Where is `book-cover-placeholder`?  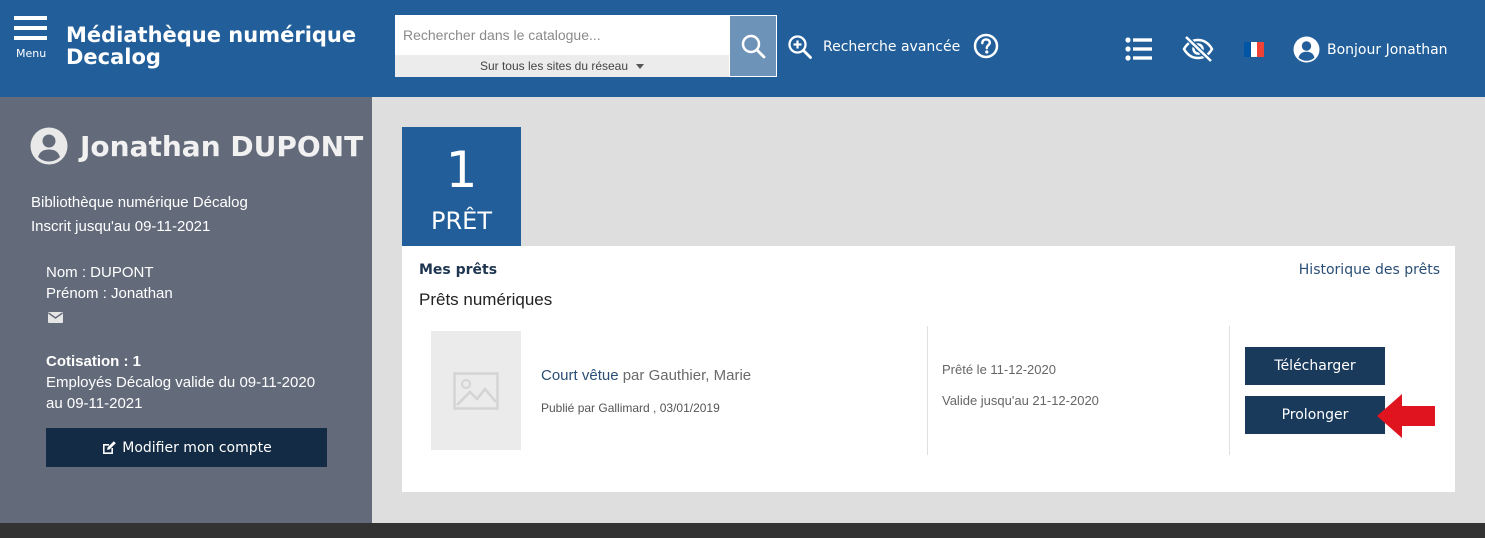 book-cover-placeholder is located at coordinates (476, 390).